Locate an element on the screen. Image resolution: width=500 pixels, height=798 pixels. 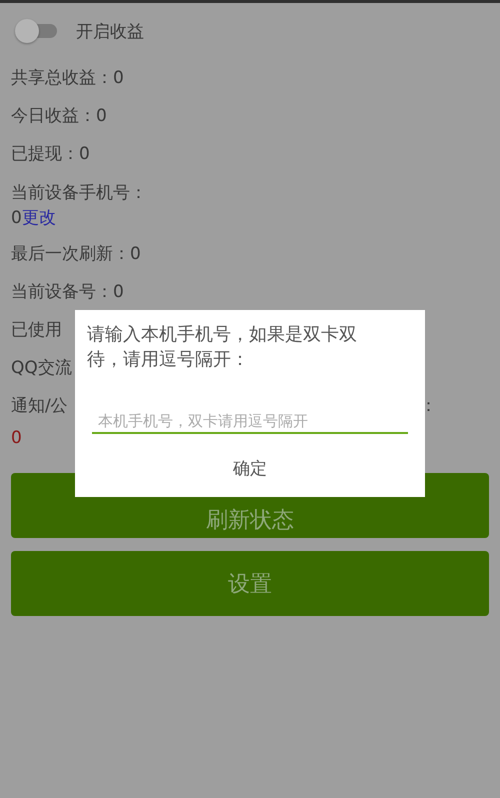
action-button: 设置 is located at coordinates (250, 583).